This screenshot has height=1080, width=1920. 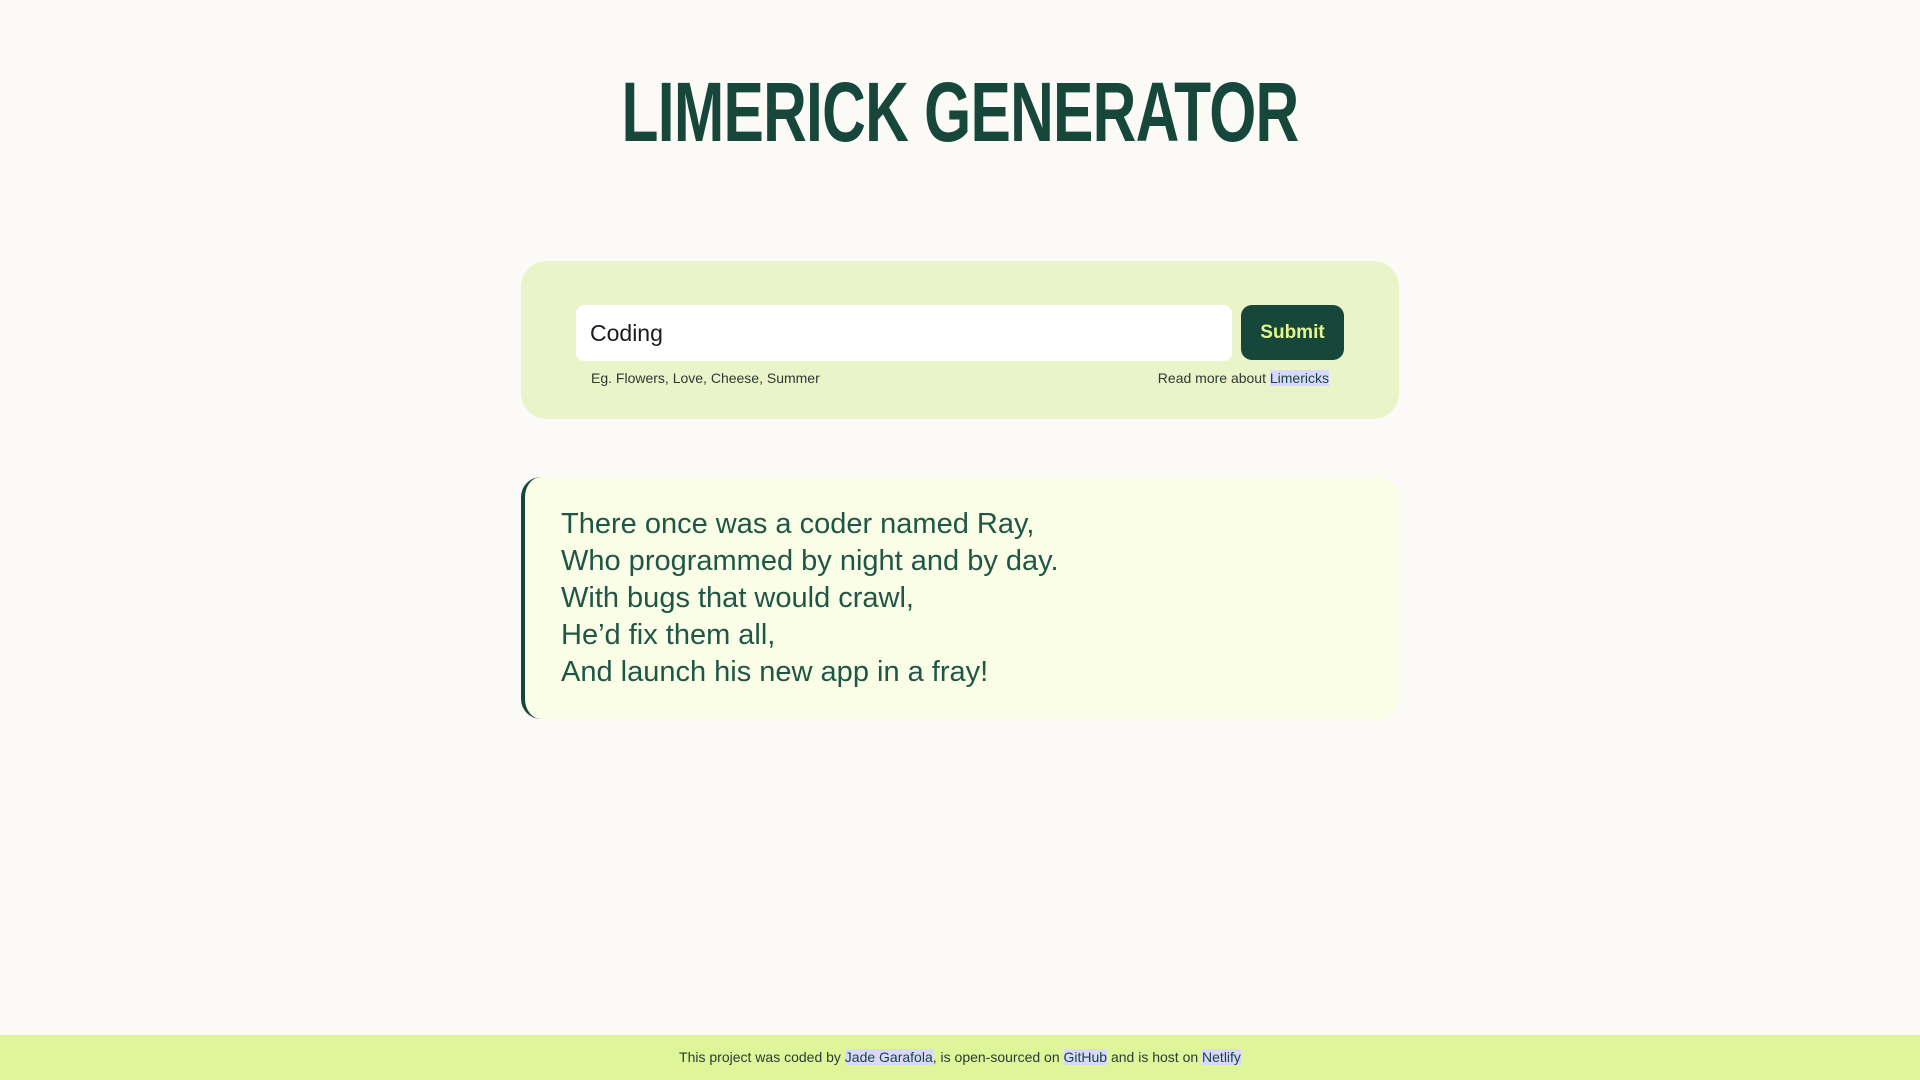 What do you see at coordinates (1299, 378) in the screenshot?
I see `limericks-link: Limericks` at bounding box center [1299, 378].